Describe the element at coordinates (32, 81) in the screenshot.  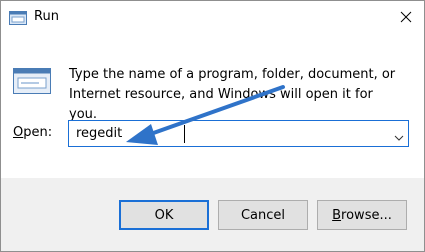
I see `run-program-icon` at that location.